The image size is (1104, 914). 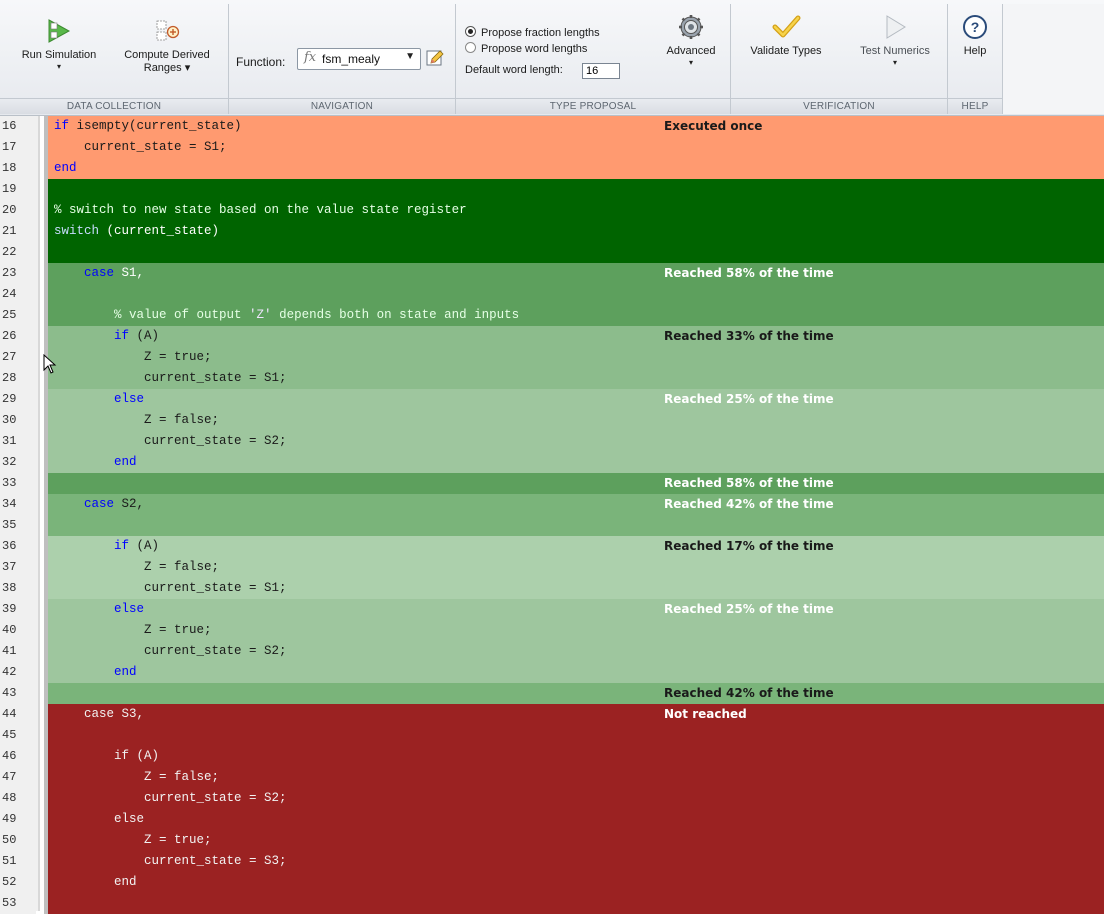 What do you see at coordinates (18, 483) in the screenshot?
I see `line-number: 33` at bounding box center [18, 483].